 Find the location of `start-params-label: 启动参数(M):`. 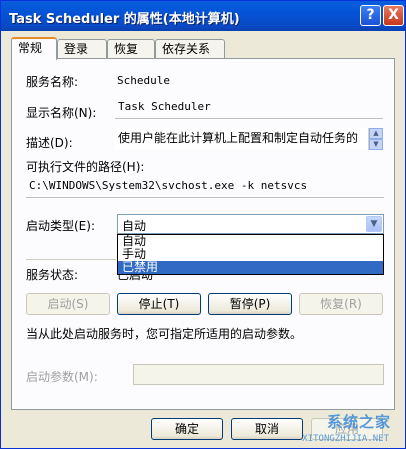

start-params-label: 启动参数(M): is located at coordinates (62, 377).